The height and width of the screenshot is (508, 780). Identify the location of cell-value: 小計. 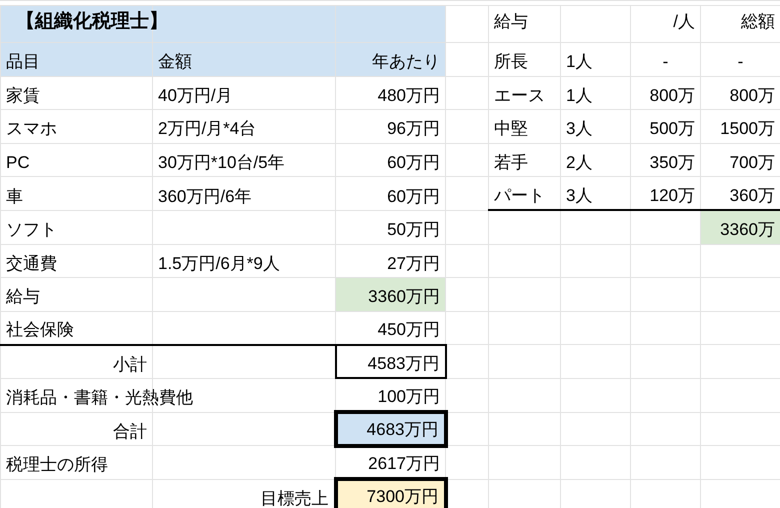
(129, 364).